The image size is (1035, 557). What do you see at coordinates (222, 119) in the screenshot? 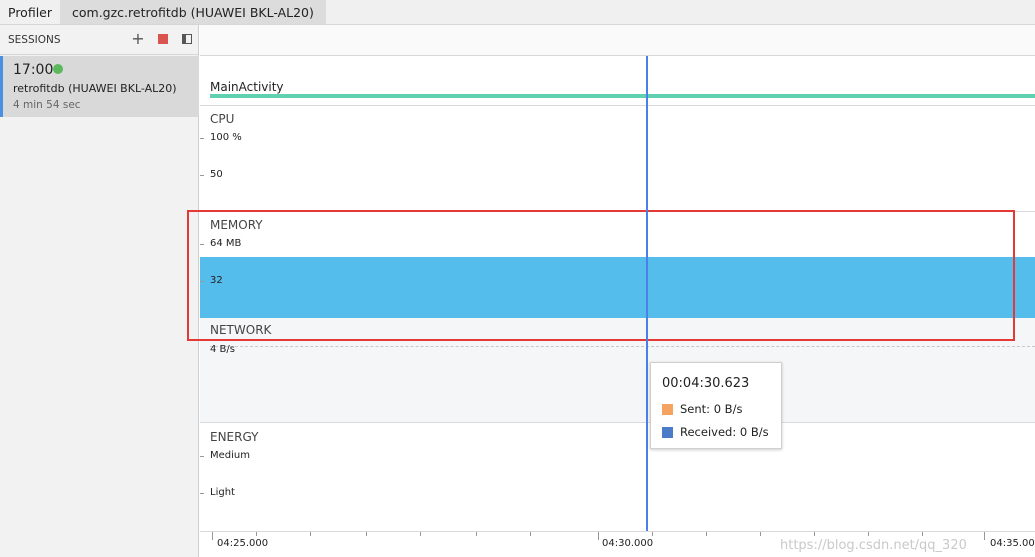
I see `cpu-title: CPU` at bounding box center [222, 119].